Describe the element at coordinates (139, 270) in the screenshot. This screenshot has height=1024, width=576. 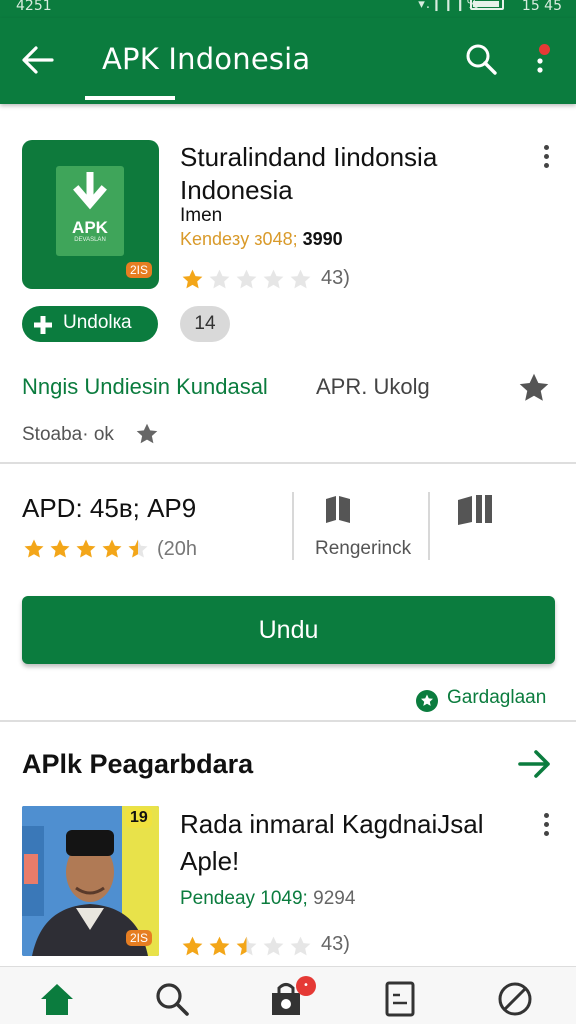
I see `age-rating-badge: 2ІЅ` at that location.